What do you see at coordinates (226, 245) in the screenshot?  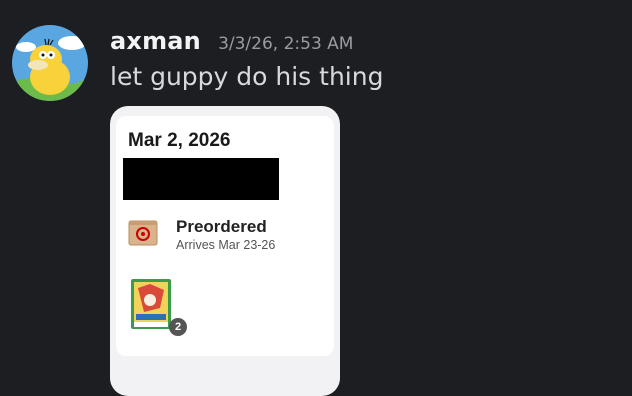 I see `order-arrival-text: Arrives Mar 23-26` at bounding box center [226, 245].